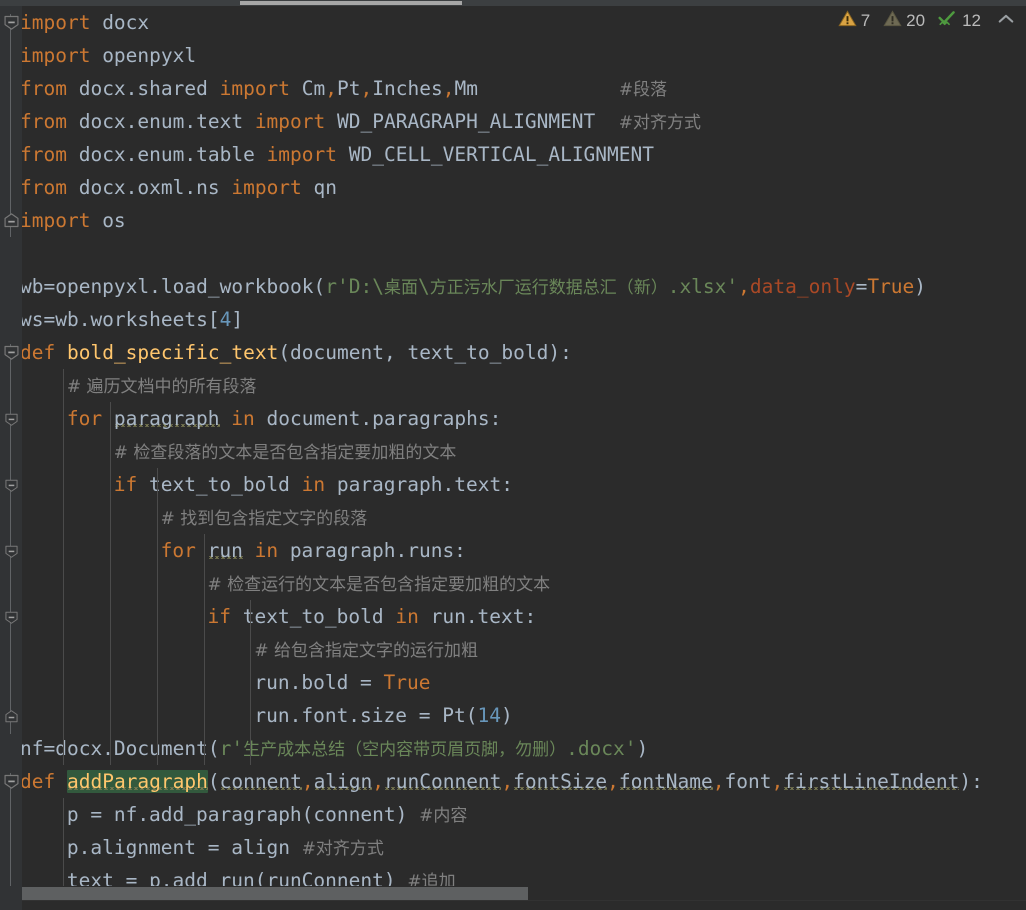 The height and width of the screenshot is (910, 1026). I want to click on code-token: document.paragraphs:, so click(378, 418).